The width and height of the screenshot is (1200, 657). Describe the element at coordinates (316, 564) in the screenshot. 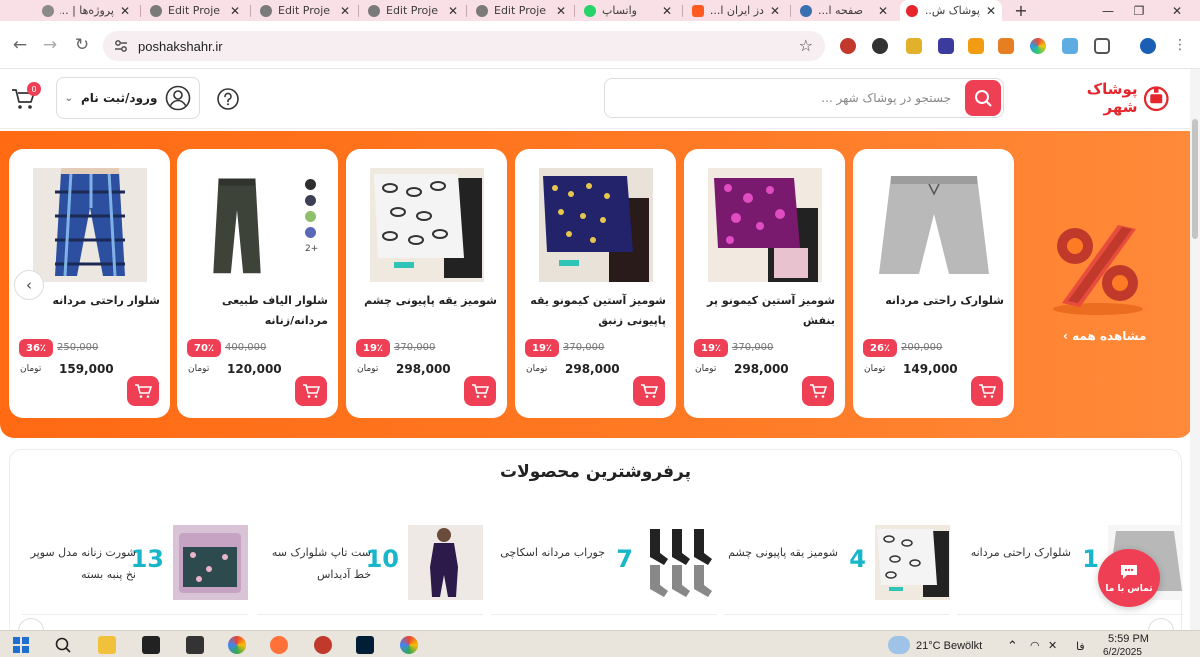

I see `bestseller-name: ست تاپ شلوارک سه خط آدیداس` at that location.